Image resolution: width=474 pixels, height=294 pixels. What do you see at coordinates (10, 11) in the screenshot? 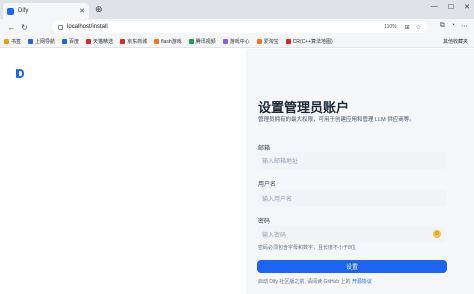
I see `dify-favicon-icon` at bounding box center [10, 11].